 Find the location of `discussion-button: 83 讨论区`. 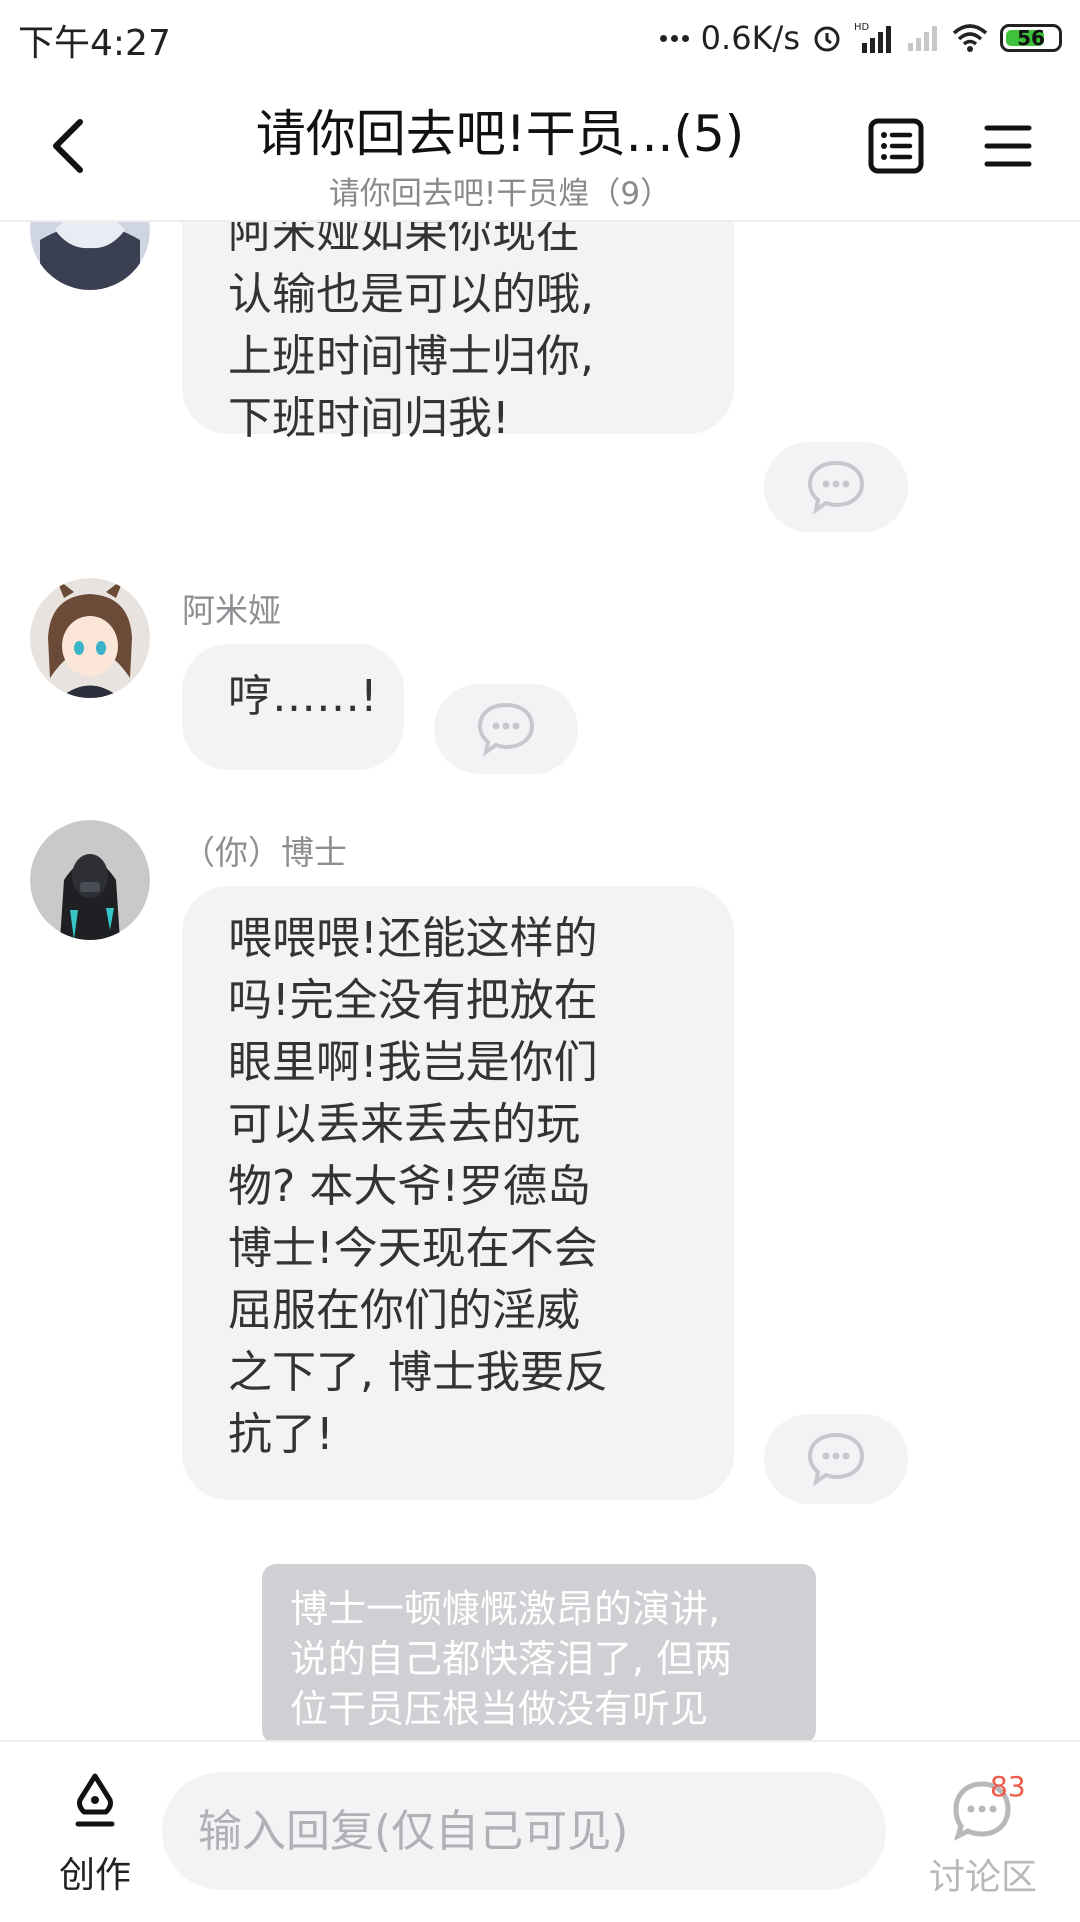

discussion-button: 83 讨论区 is located at coordinates (983, 1836).